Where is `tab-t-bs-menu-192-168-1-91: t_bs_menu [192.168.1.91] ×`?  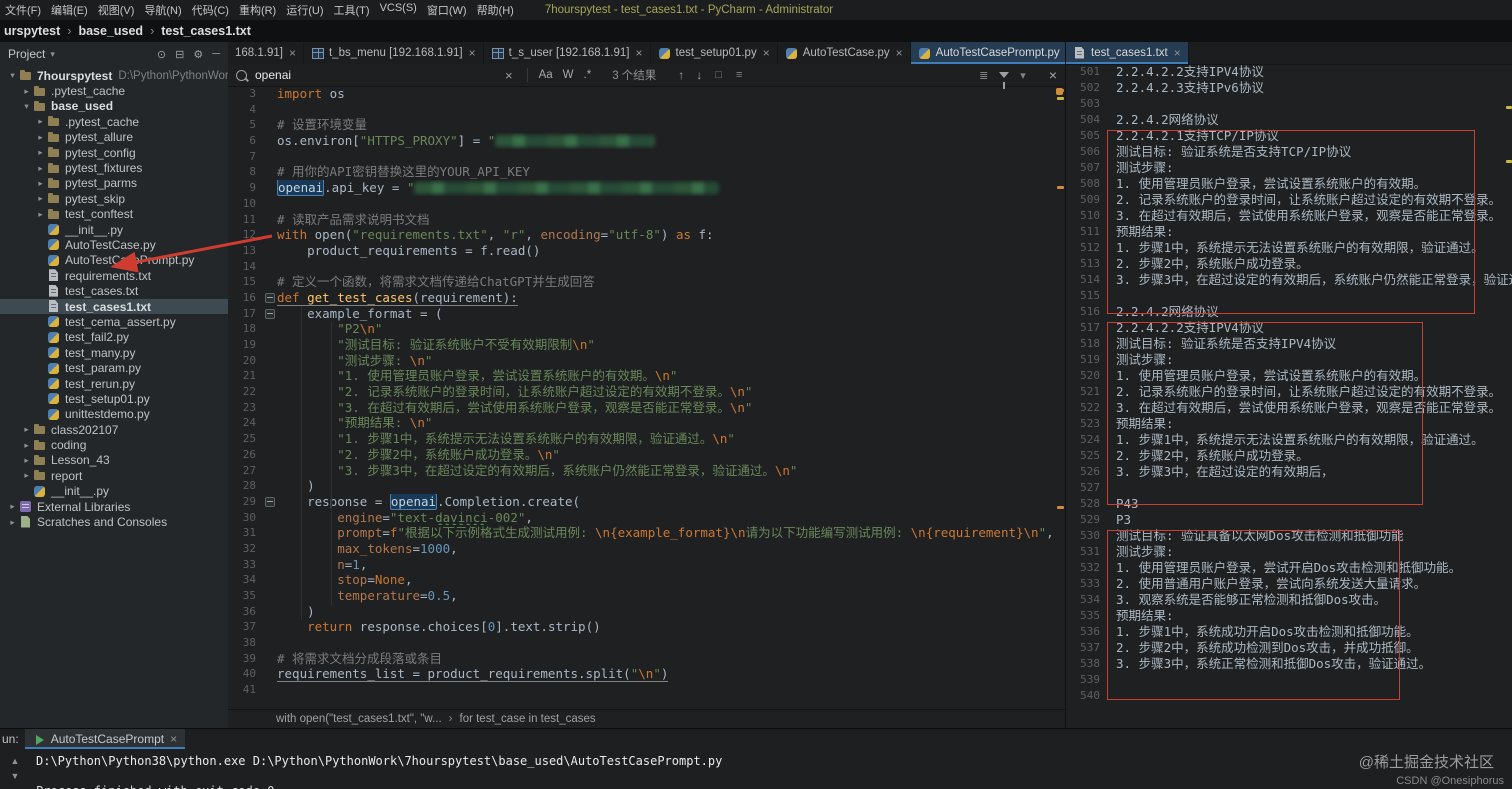
tab-t-bs-menu-192-168-1-91: t_bs_menu [192.168.1.91] × is located at coordinates (394, 53).